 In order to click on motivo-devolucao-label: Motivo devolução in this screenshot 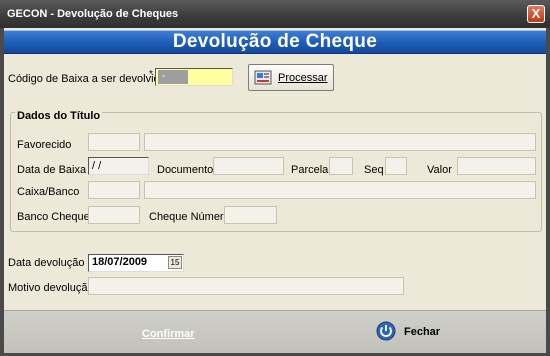, I will do `click(51, 288)`.